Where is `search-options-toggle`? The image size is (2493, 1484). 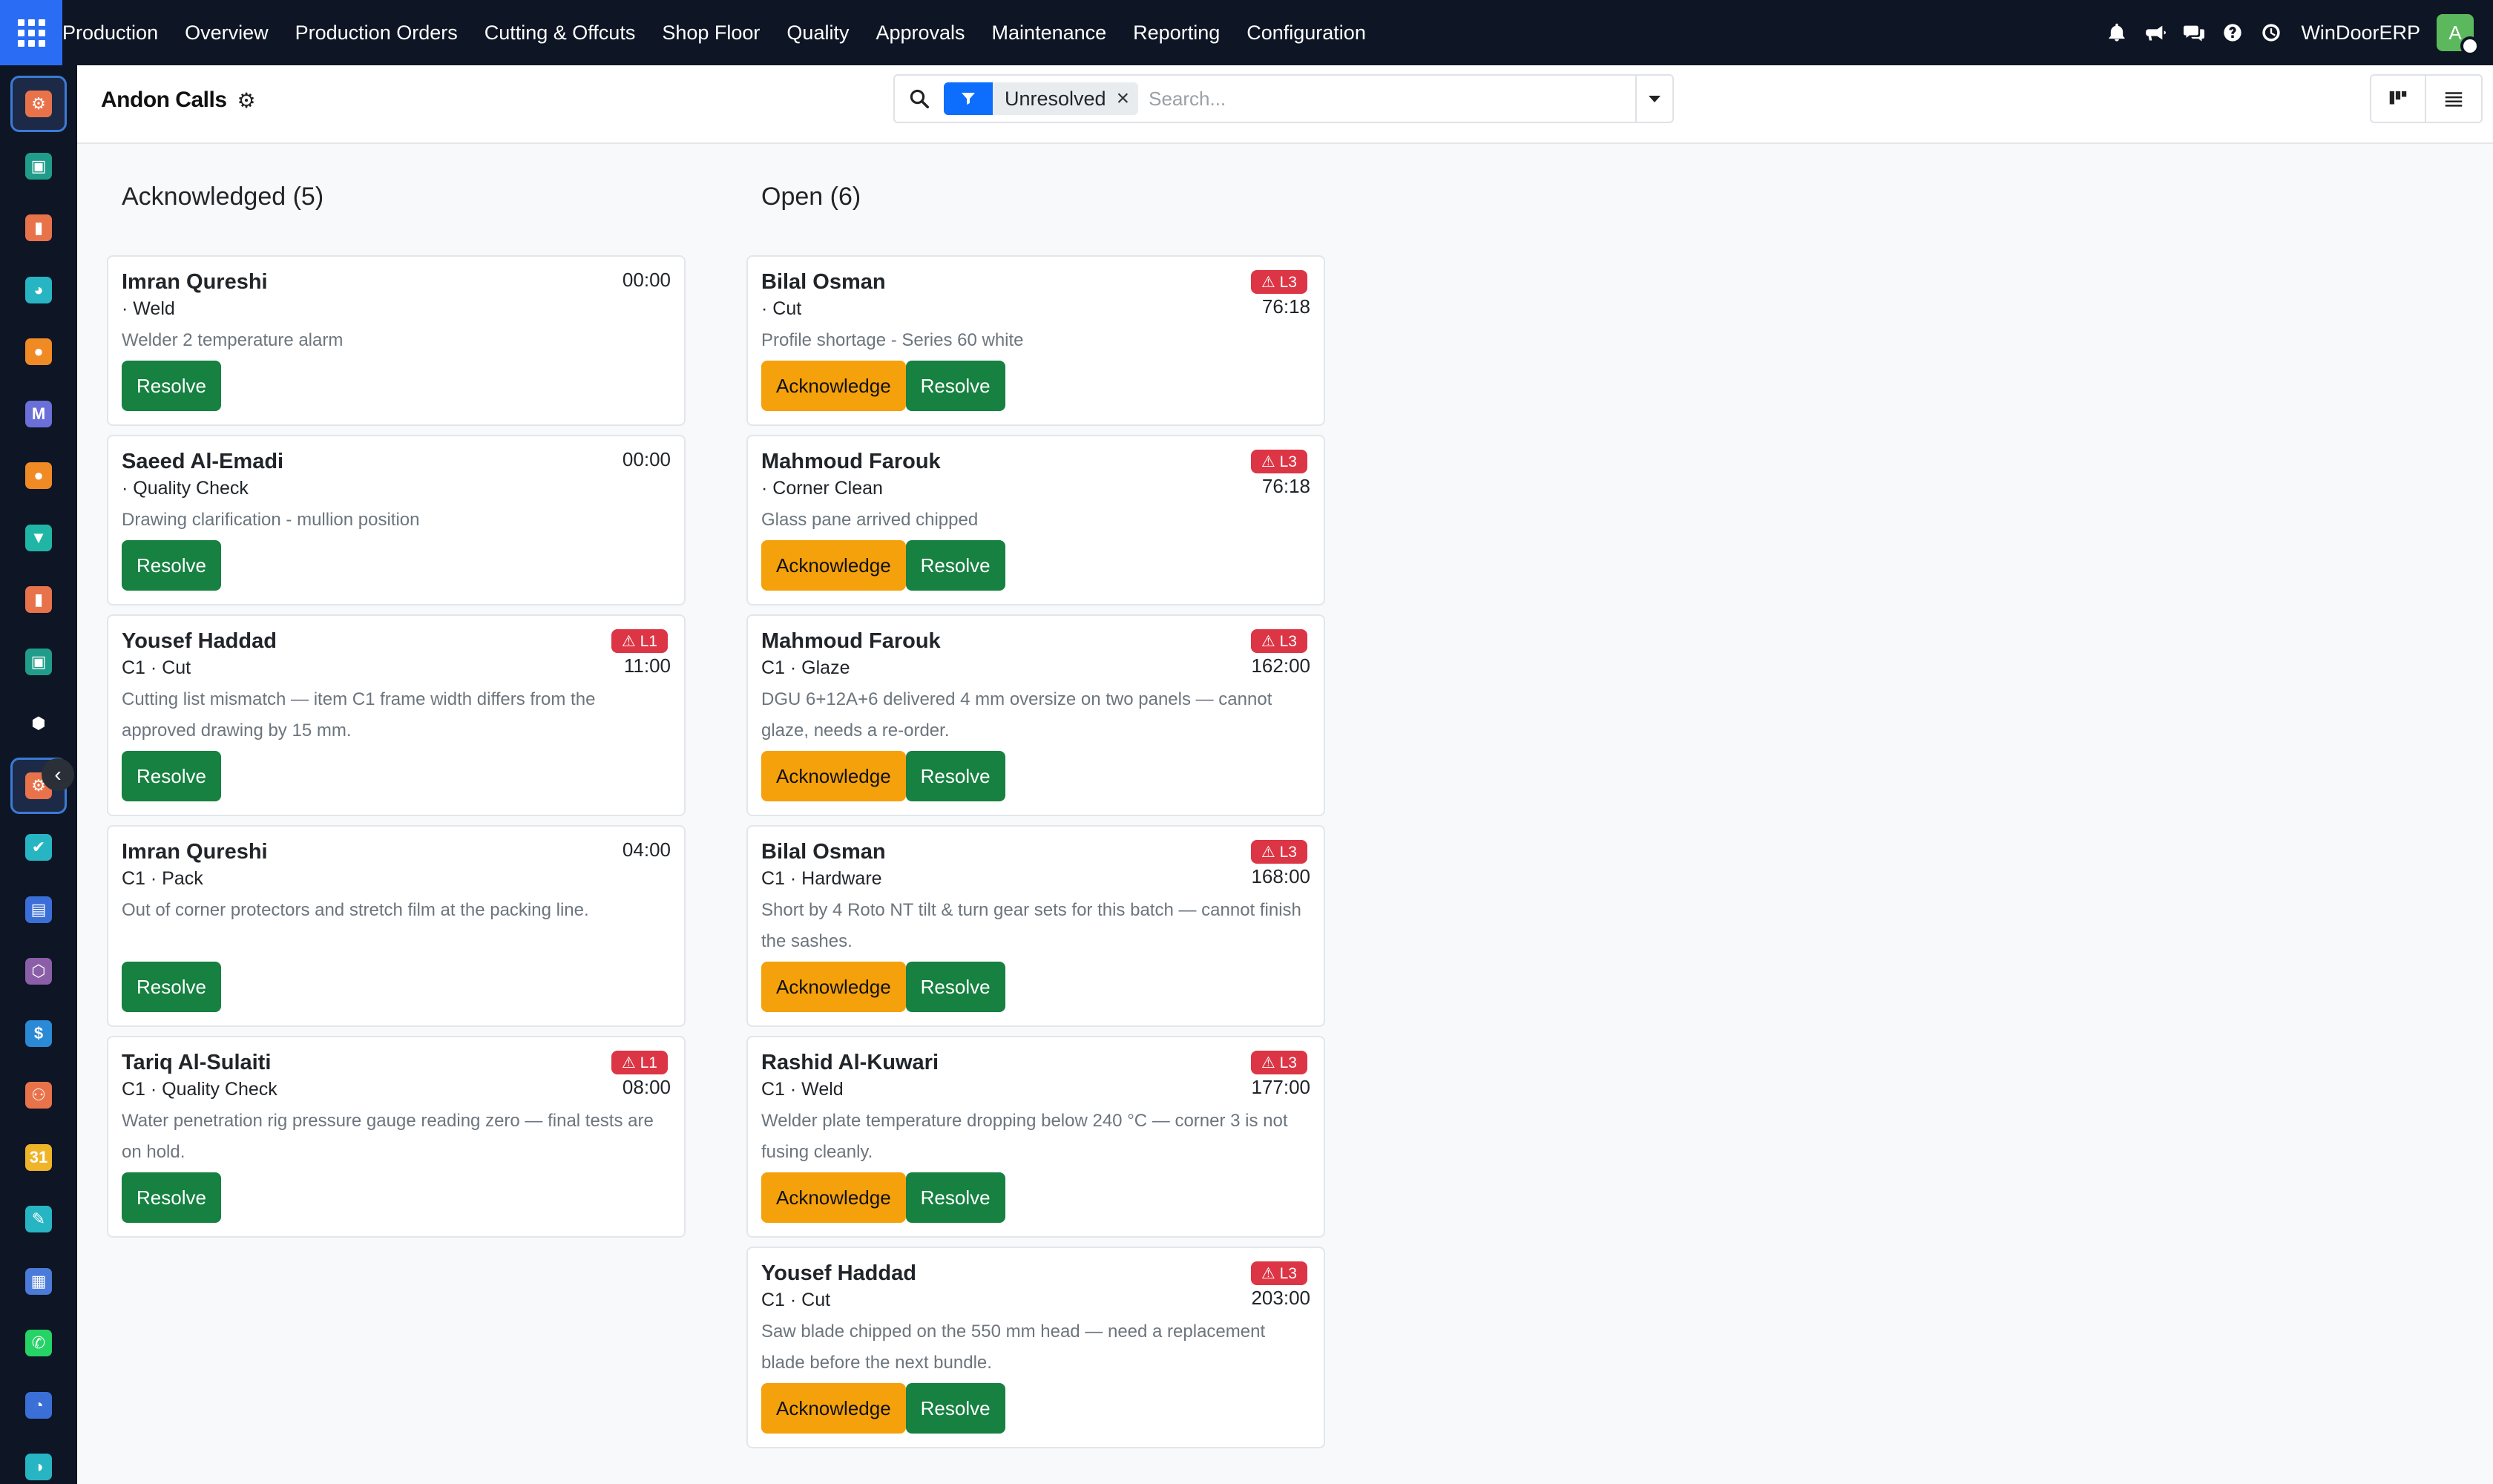 search-options-toggle is located at coordinates (1653, 99).